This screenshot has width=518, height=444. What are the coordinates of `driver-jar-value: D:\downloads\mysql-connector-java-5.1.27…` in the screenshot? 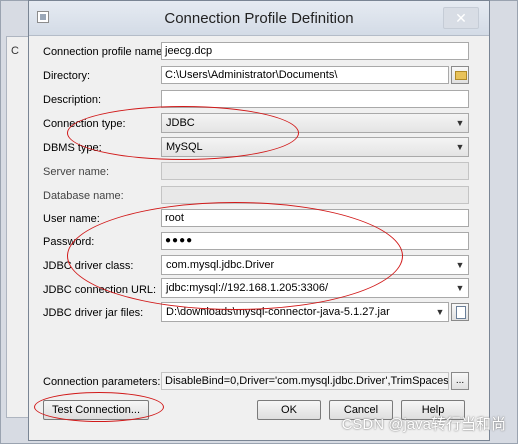 It's located at (278, 312).